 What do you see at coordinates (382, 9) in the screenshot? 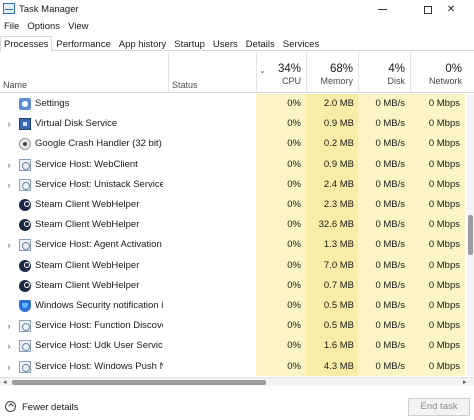
I see `minimize-button` at bounding box center [382, 9].